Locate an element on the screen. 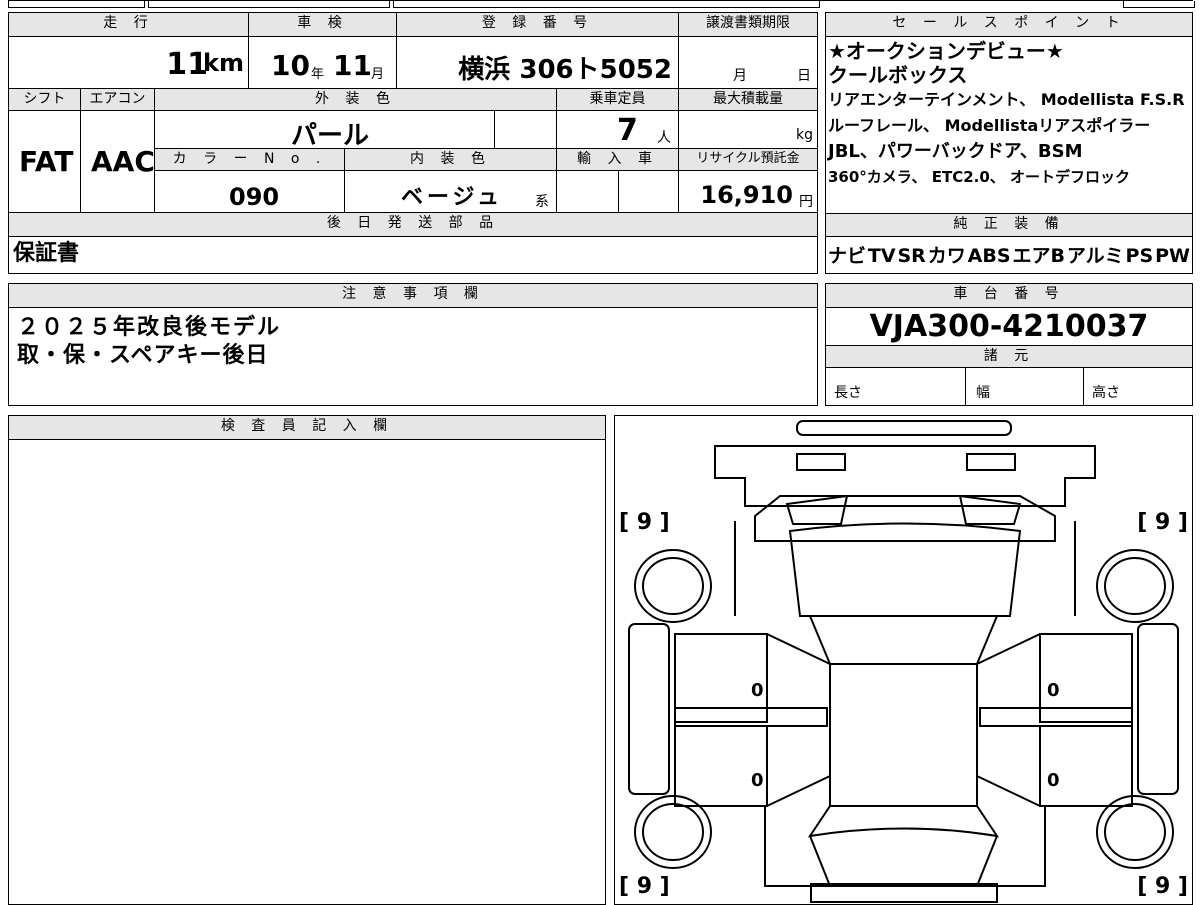  door-fr is located at coordinates (1086, 766).